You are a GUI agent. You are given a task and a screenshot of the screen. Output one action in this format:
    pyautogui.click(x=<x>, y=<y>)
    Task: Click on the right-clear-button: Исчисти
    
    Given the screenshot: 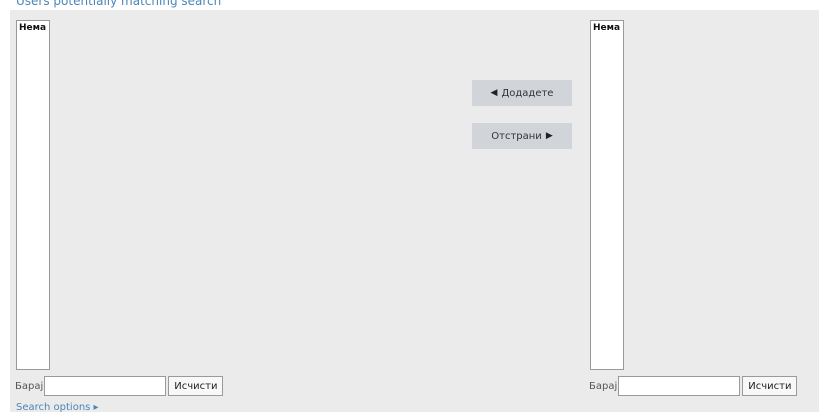 What is the action you would take?
    pyautogui.click(x=770, y=386)
    